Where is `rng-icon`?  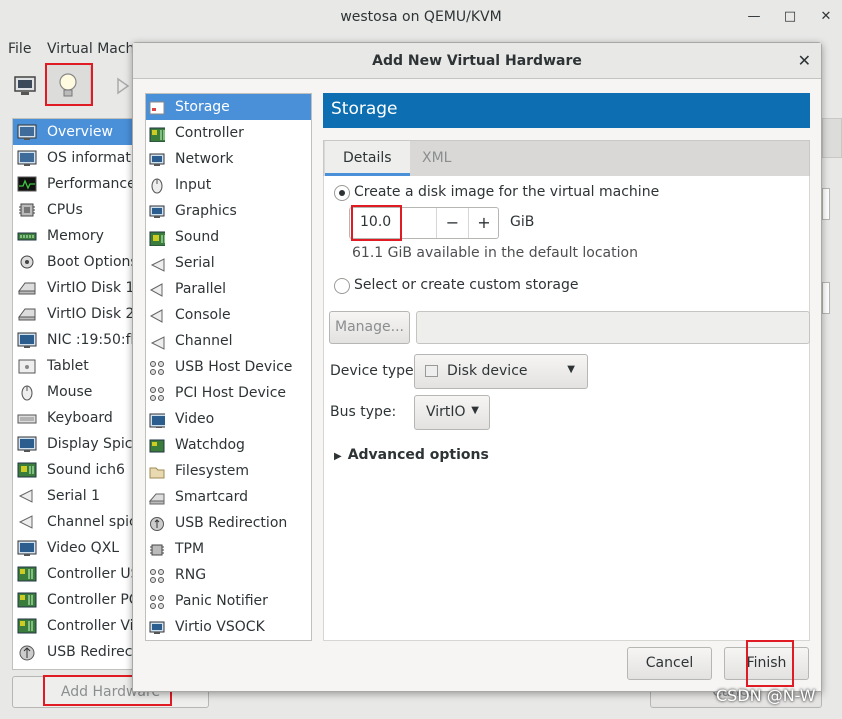
rng-icon is located at coordinates (157, 575).